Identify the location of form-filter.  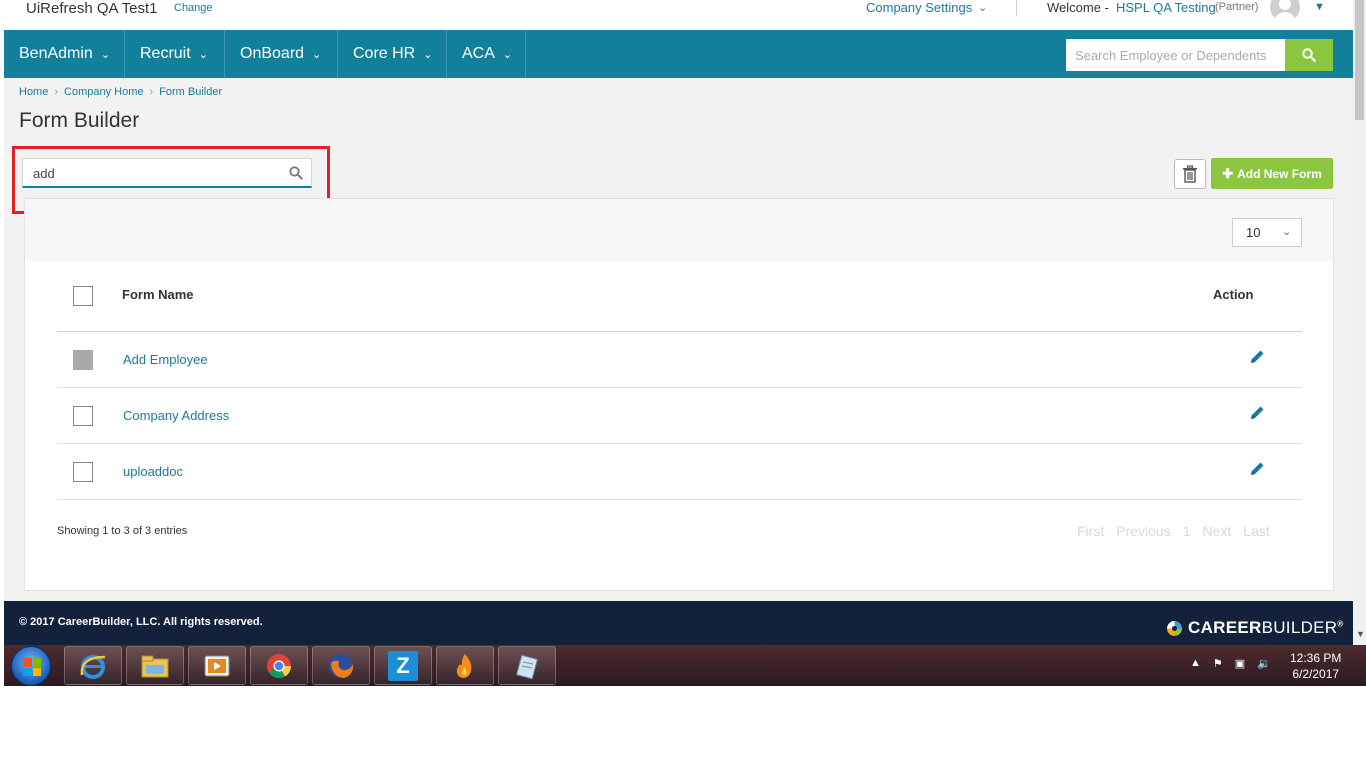
(167, 173).